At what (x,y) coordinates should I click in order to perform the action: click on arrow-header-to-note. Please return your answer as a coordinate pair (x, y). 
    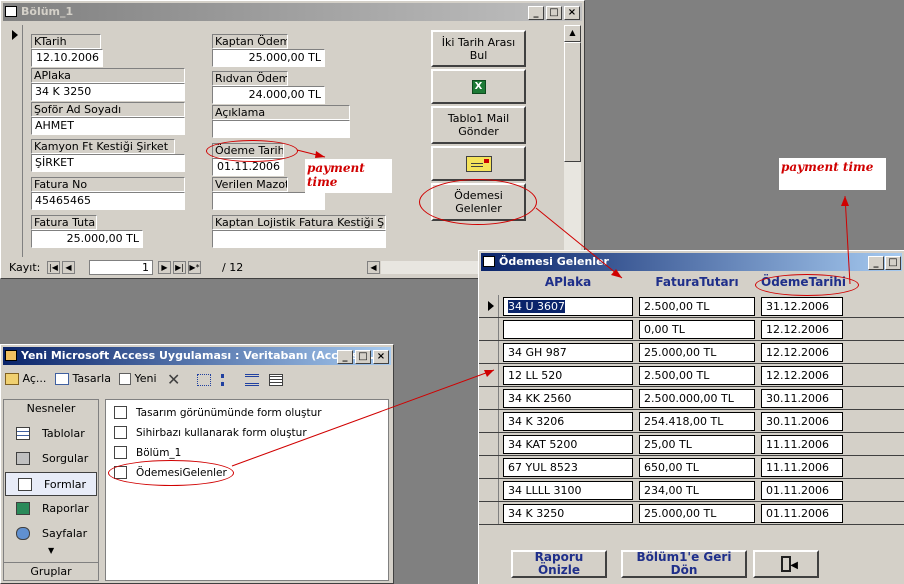
    Looking at the image, I should click on (847, 240).